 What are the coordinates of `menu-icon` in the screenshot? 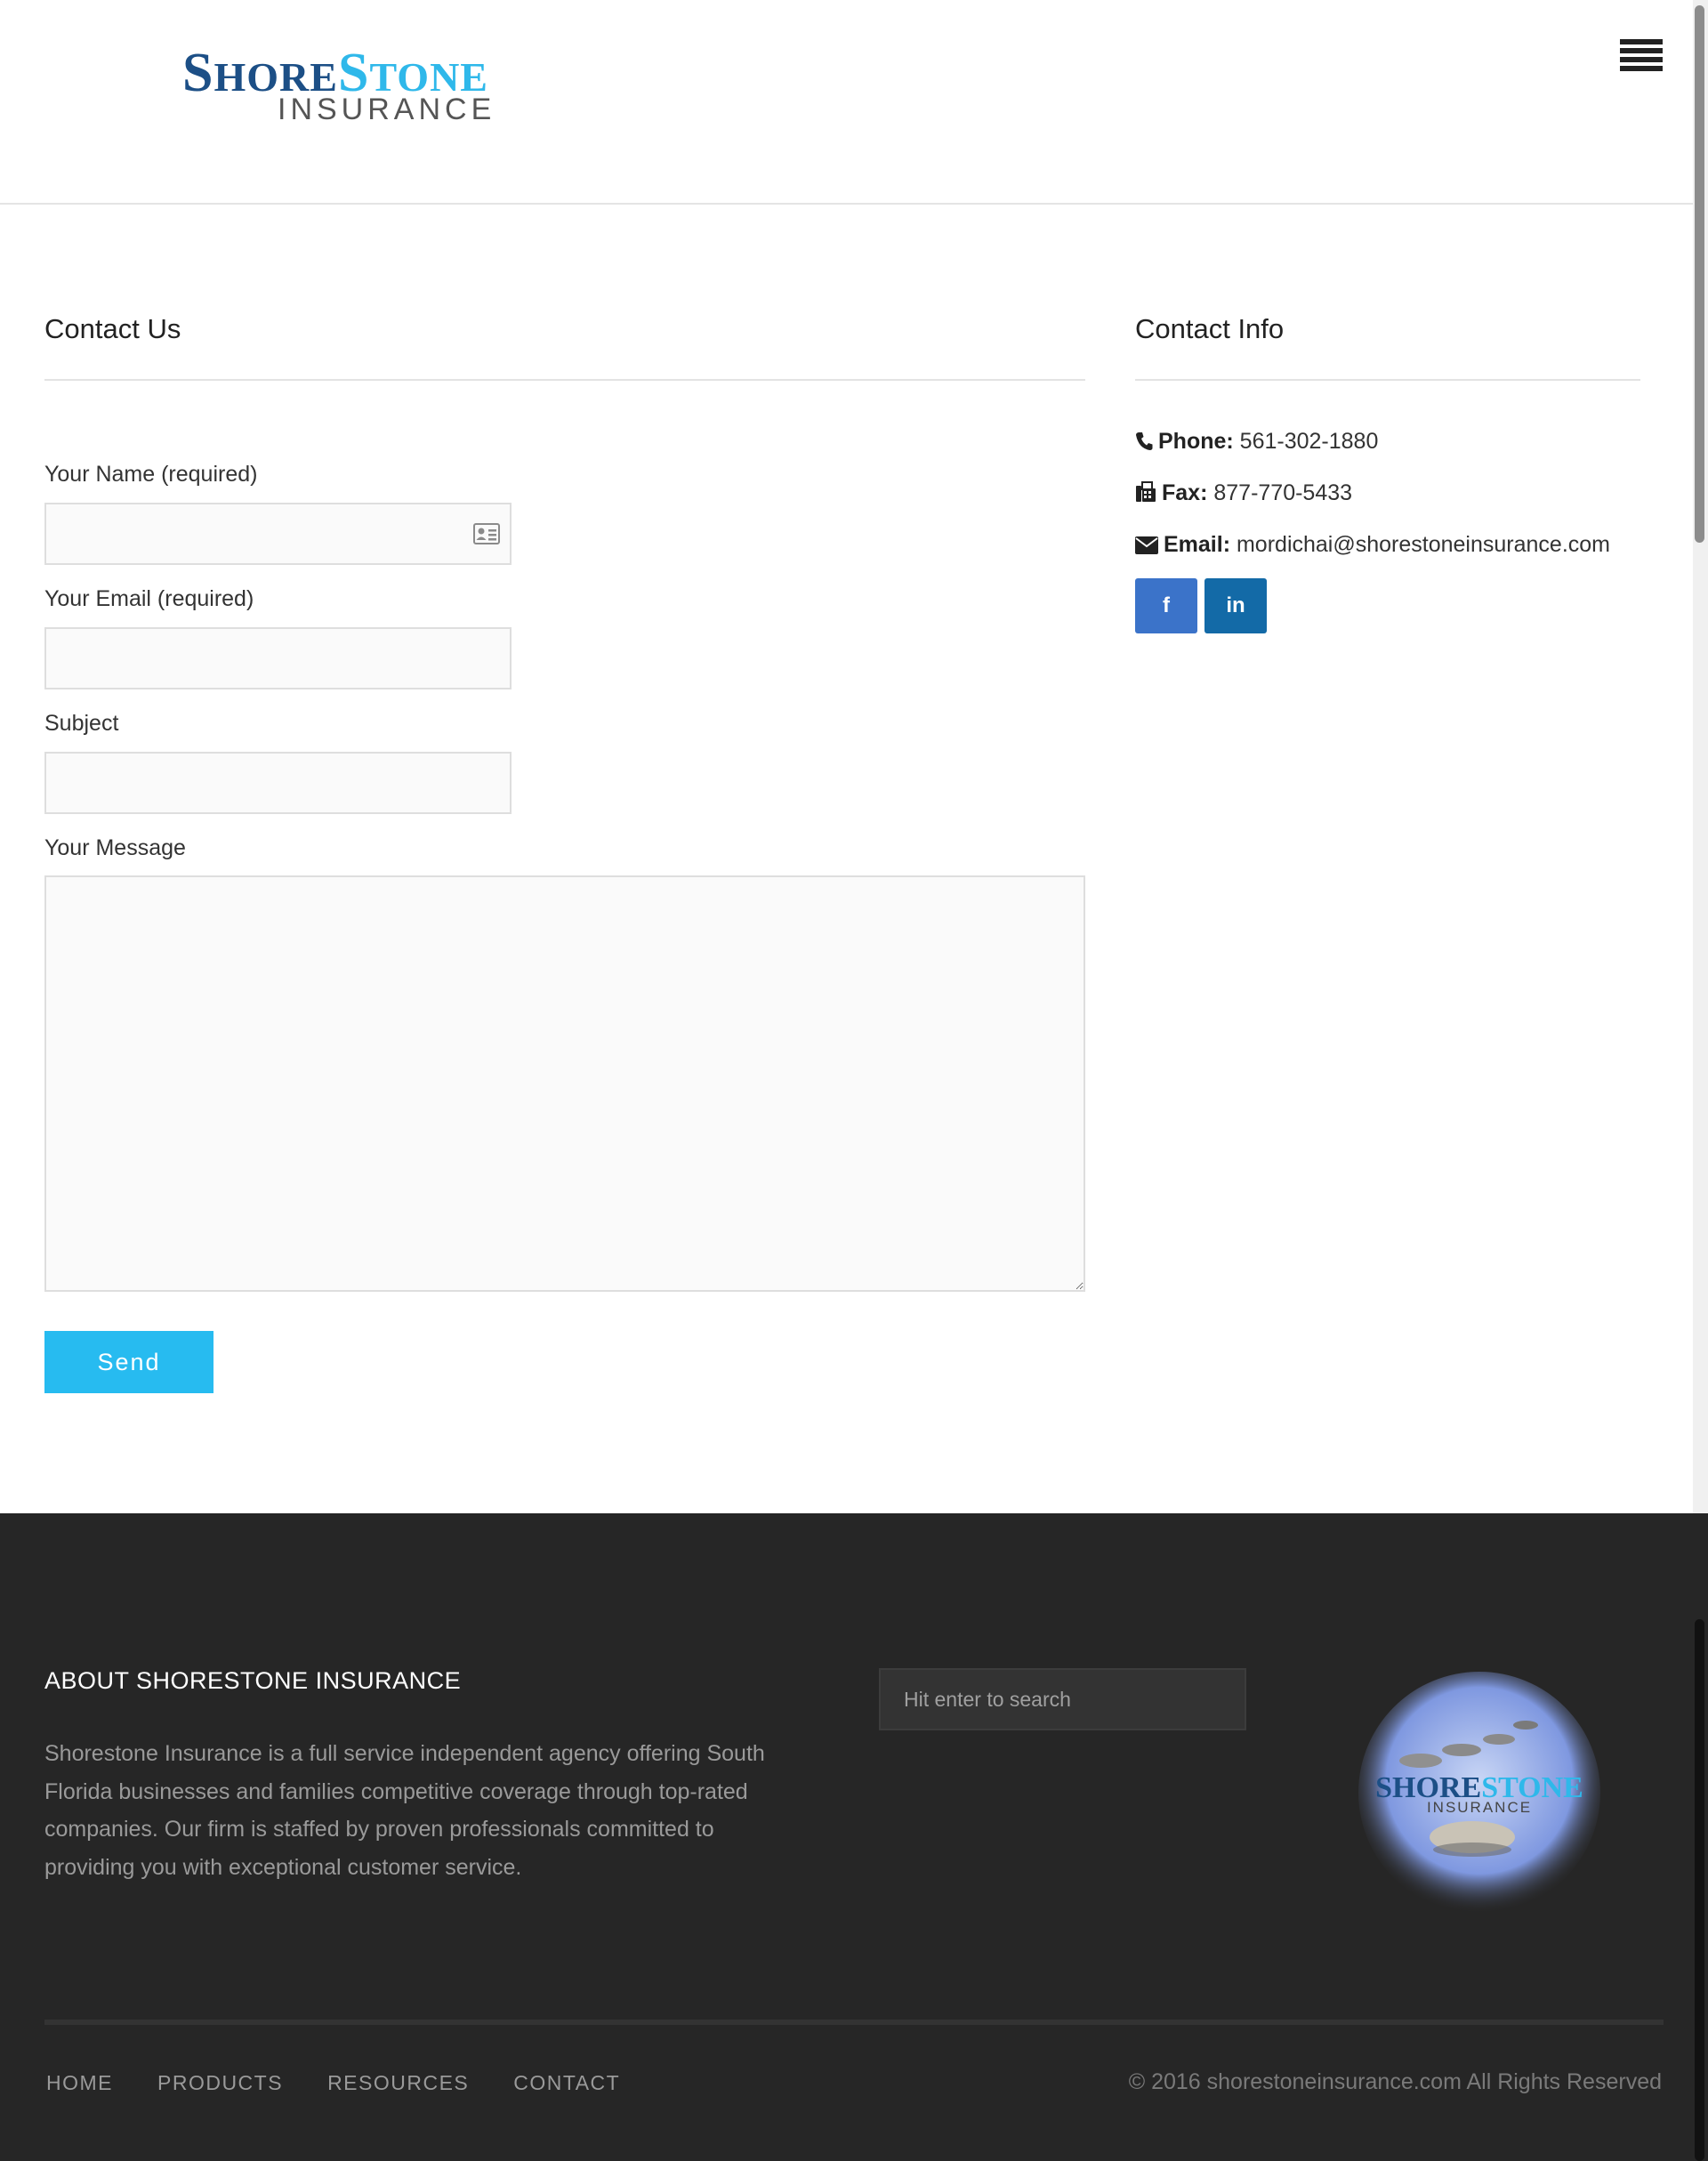 It's located at (1641, 55).